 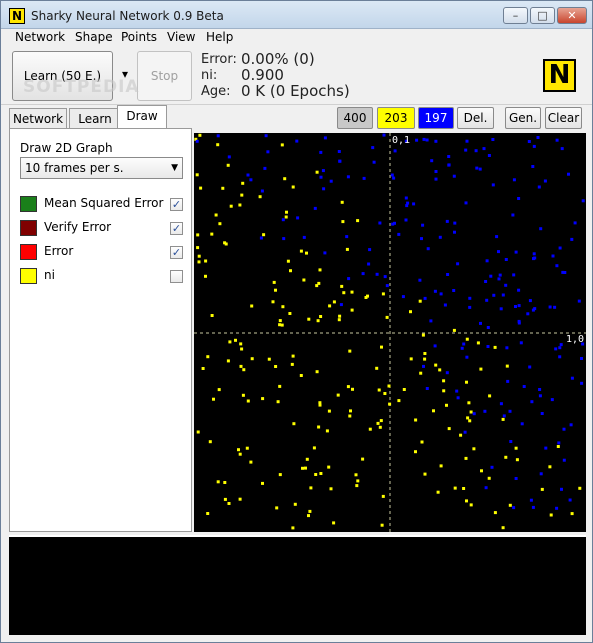 What do you see at coordinates (40, 37) in the screenshot?
I see `menu-network: Network` at bounding box center [40, 37].